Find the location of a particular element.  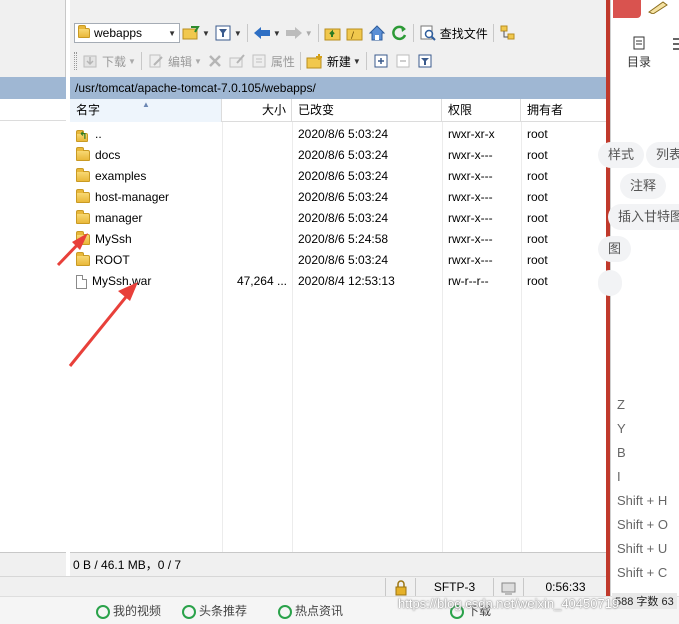

new-button: 新建 ▼ is located at coordinates (333, 61).